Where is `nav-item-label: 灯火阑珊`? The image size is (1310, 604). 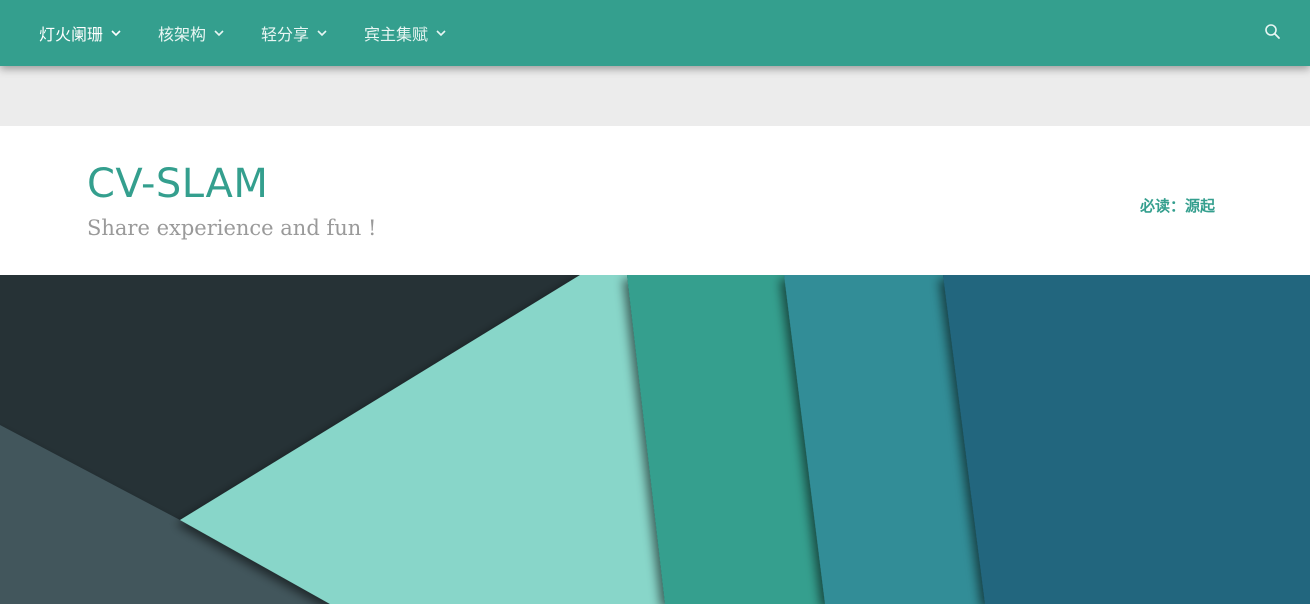 nav-item-label: 灯火阑珊 is located at coordinates (71, 34).